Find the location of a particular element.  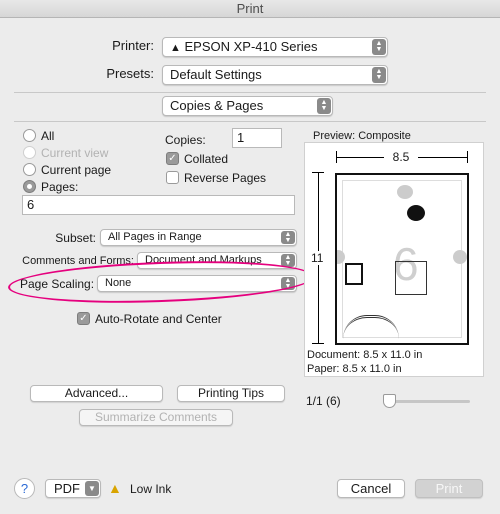

auto-rotate-checkbox: ✓ is located at coordinates (83, 318).